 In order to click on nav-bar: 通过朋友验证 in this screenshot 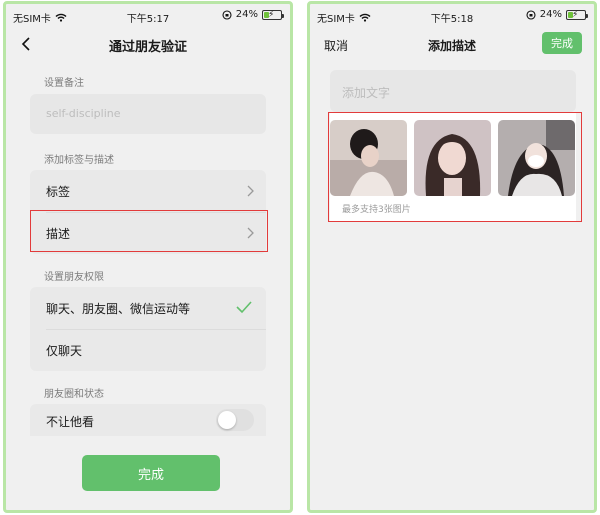, I will do `click(148, 44)`.